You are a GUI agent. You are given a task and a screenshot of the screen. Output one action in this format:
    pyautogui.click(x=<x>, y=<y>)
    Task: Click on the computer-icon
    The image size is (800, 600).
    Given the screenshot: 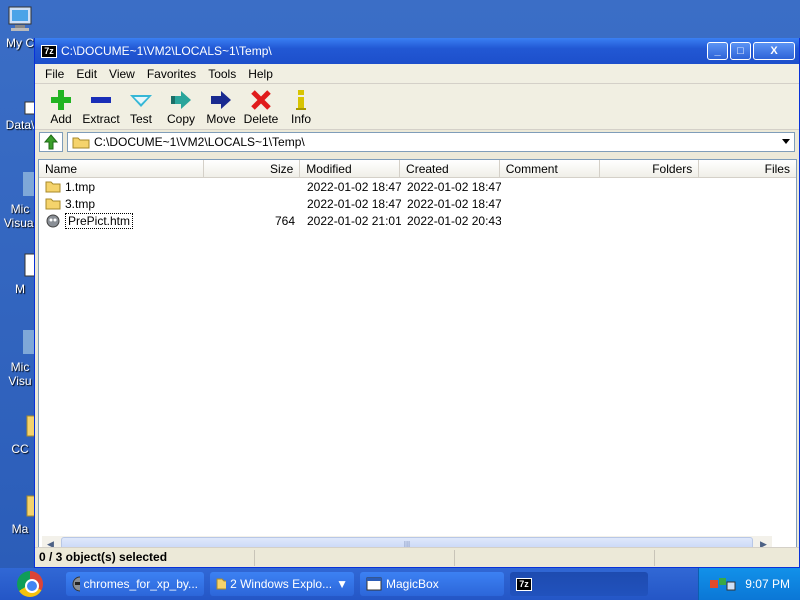 What is the action you would take?
    pyautogui.click(x=20, y=19)
    